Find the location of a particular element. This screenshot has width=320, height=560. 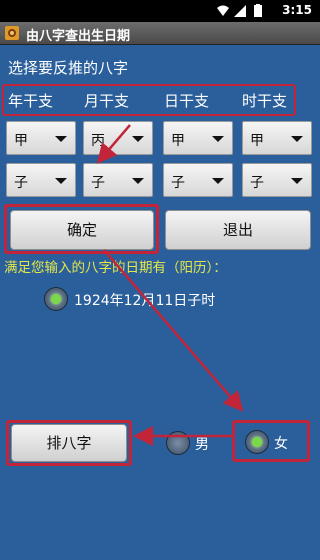

month-stem-value: 丙 is located at coordinates (98, 141).